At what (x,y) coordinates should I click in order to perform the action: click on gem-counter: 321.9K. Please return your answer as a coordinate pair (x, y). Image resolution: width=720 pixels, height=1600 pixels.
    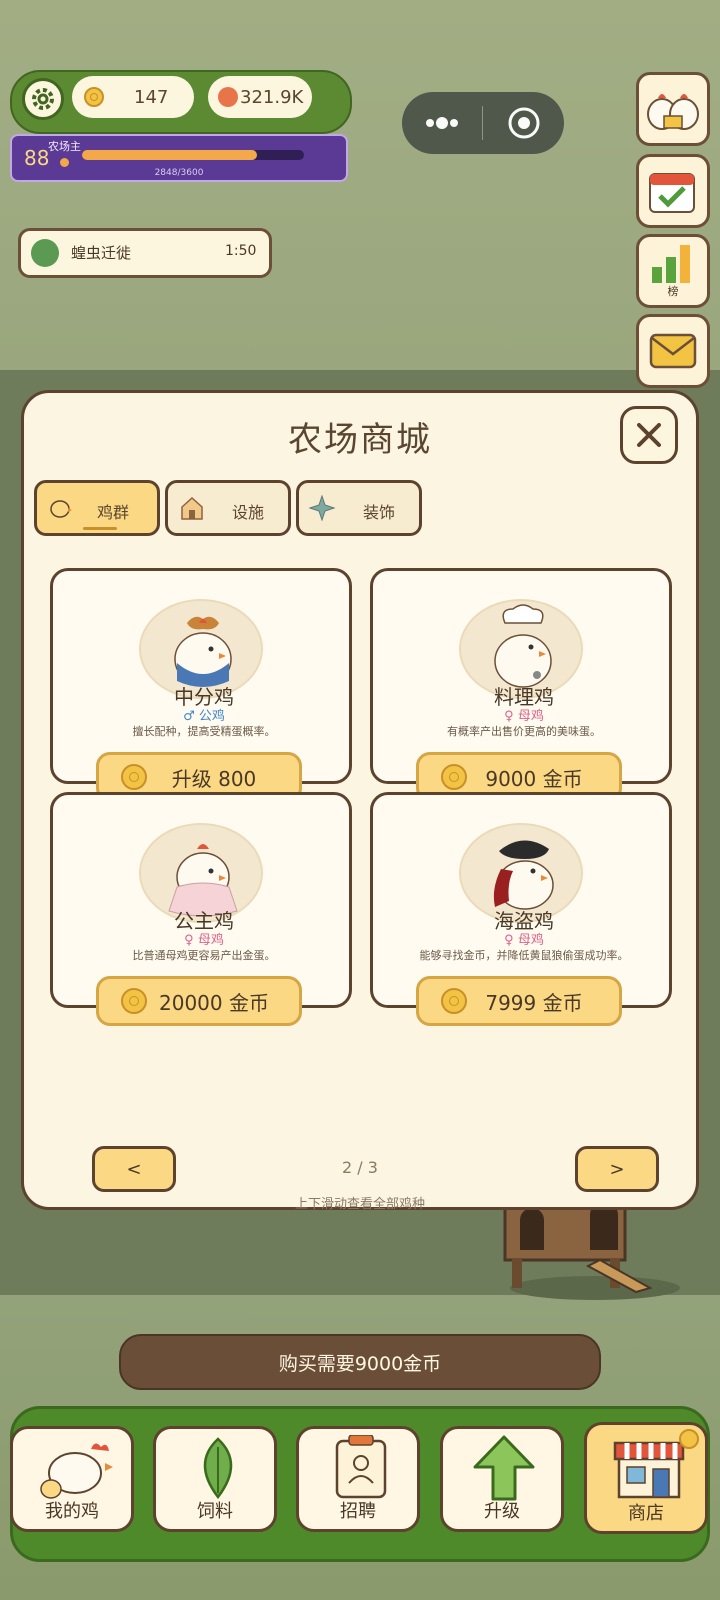
    Looking at the image, I should click on (260, 97).